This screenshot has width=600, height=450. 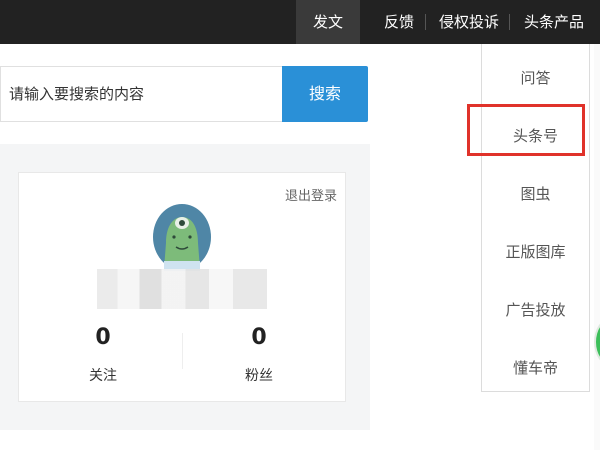 I want to click on search-box, so click(x=141, y=94).